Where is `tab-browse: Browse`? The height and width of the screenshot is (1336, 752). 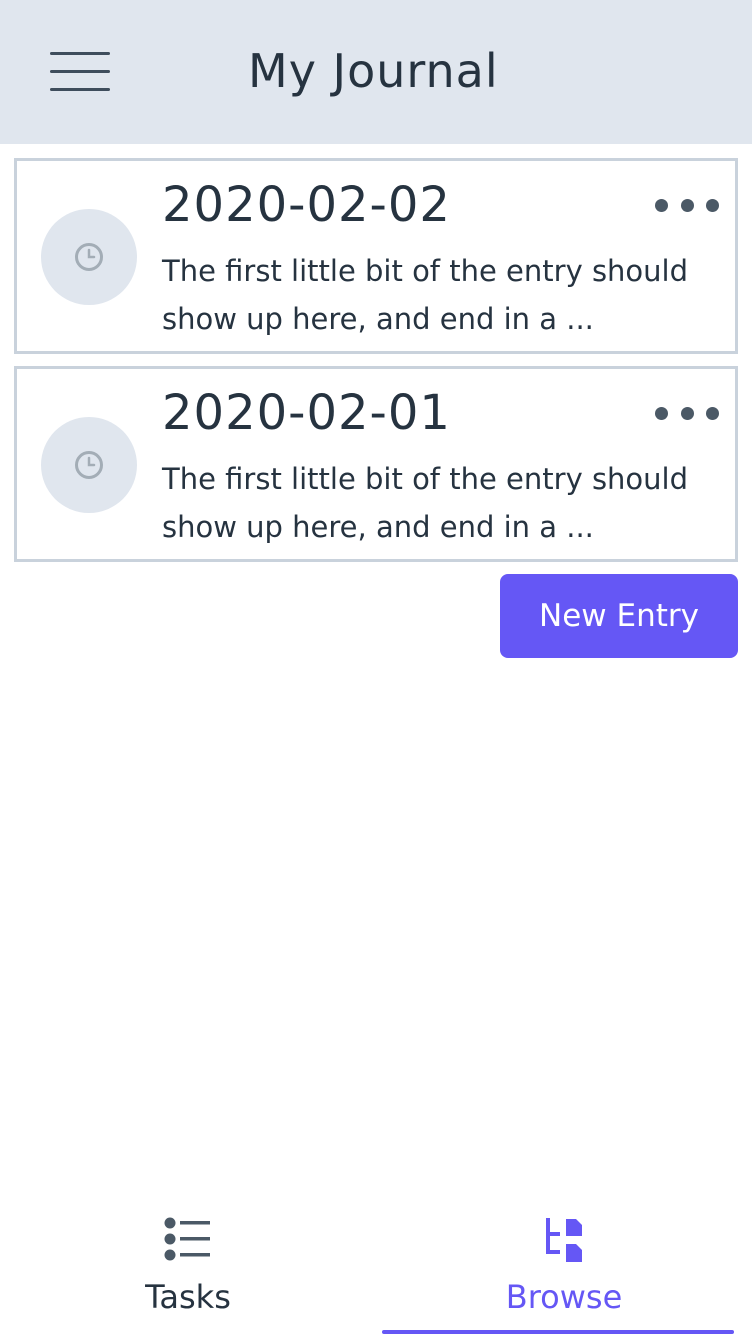 tab-browse: Browse is located at coordinates (564, 1266).